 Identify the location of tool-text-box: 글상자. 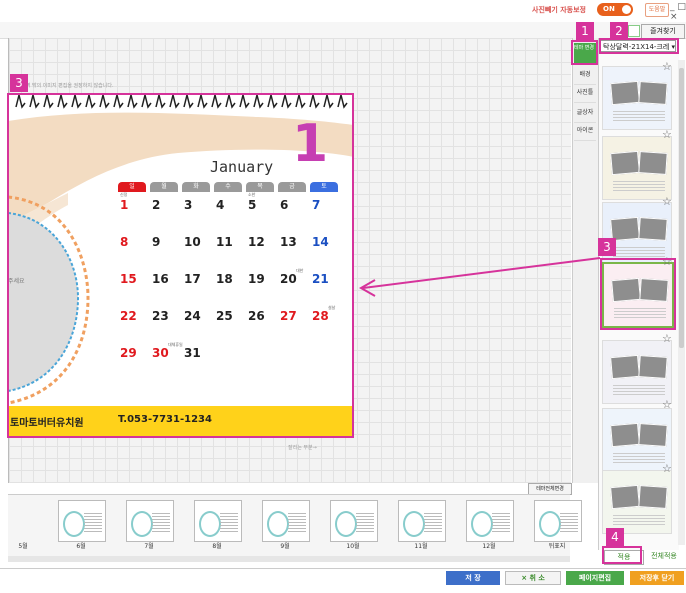
(585, 113).